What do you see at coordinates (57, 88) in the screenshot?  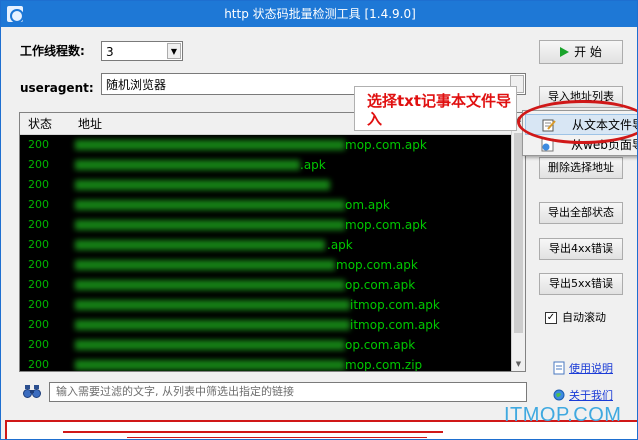 I see `useragent-label: useragent:` at bounding box center [57, 88].